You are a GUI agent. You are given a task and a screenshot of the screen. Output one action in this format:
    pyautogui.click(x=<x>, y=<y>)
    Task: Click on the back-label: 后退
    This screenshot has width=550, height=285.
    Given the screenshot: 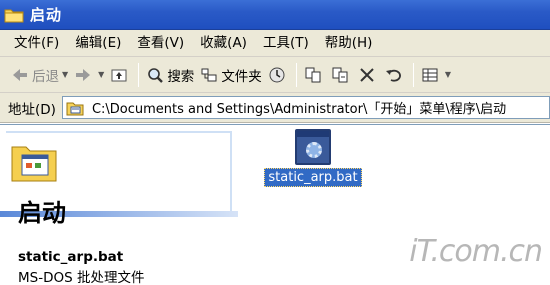 What is the action you would take?
    pyautogui.click(x=45, y=76)
    